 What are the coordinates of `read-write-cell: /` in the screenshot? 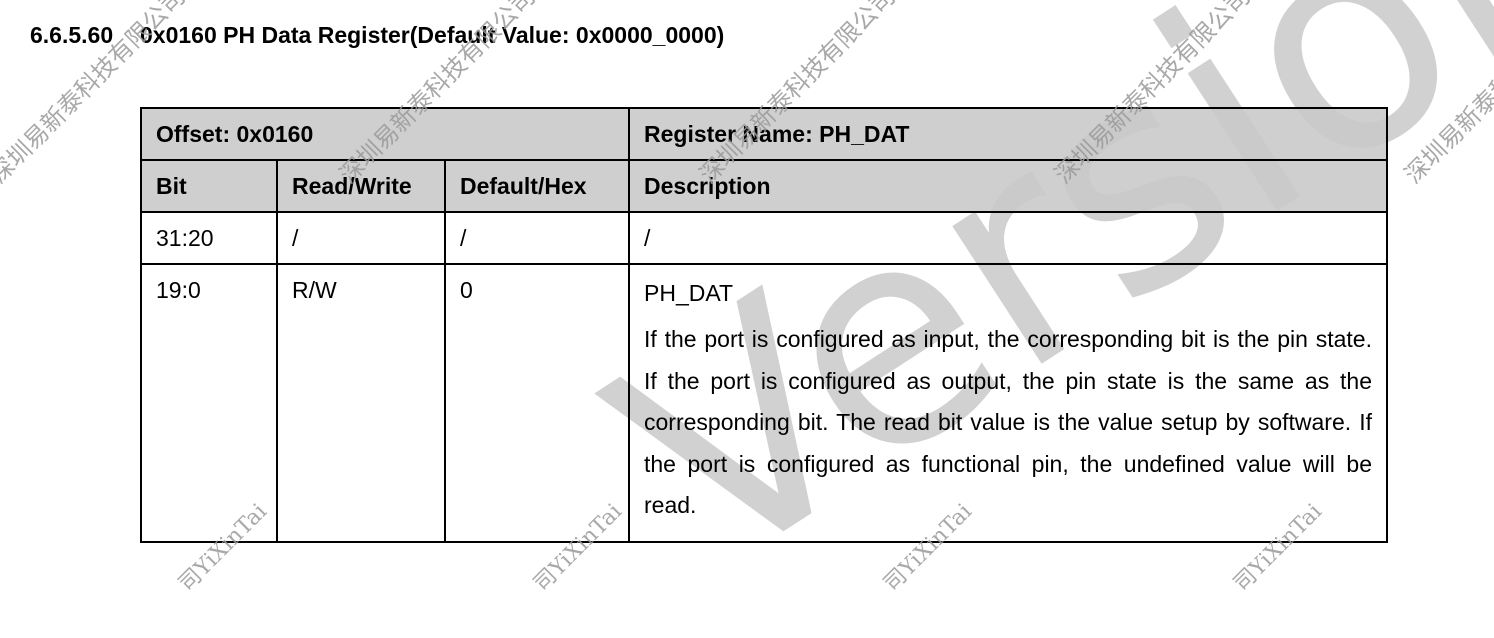 It's located at (361, 238).